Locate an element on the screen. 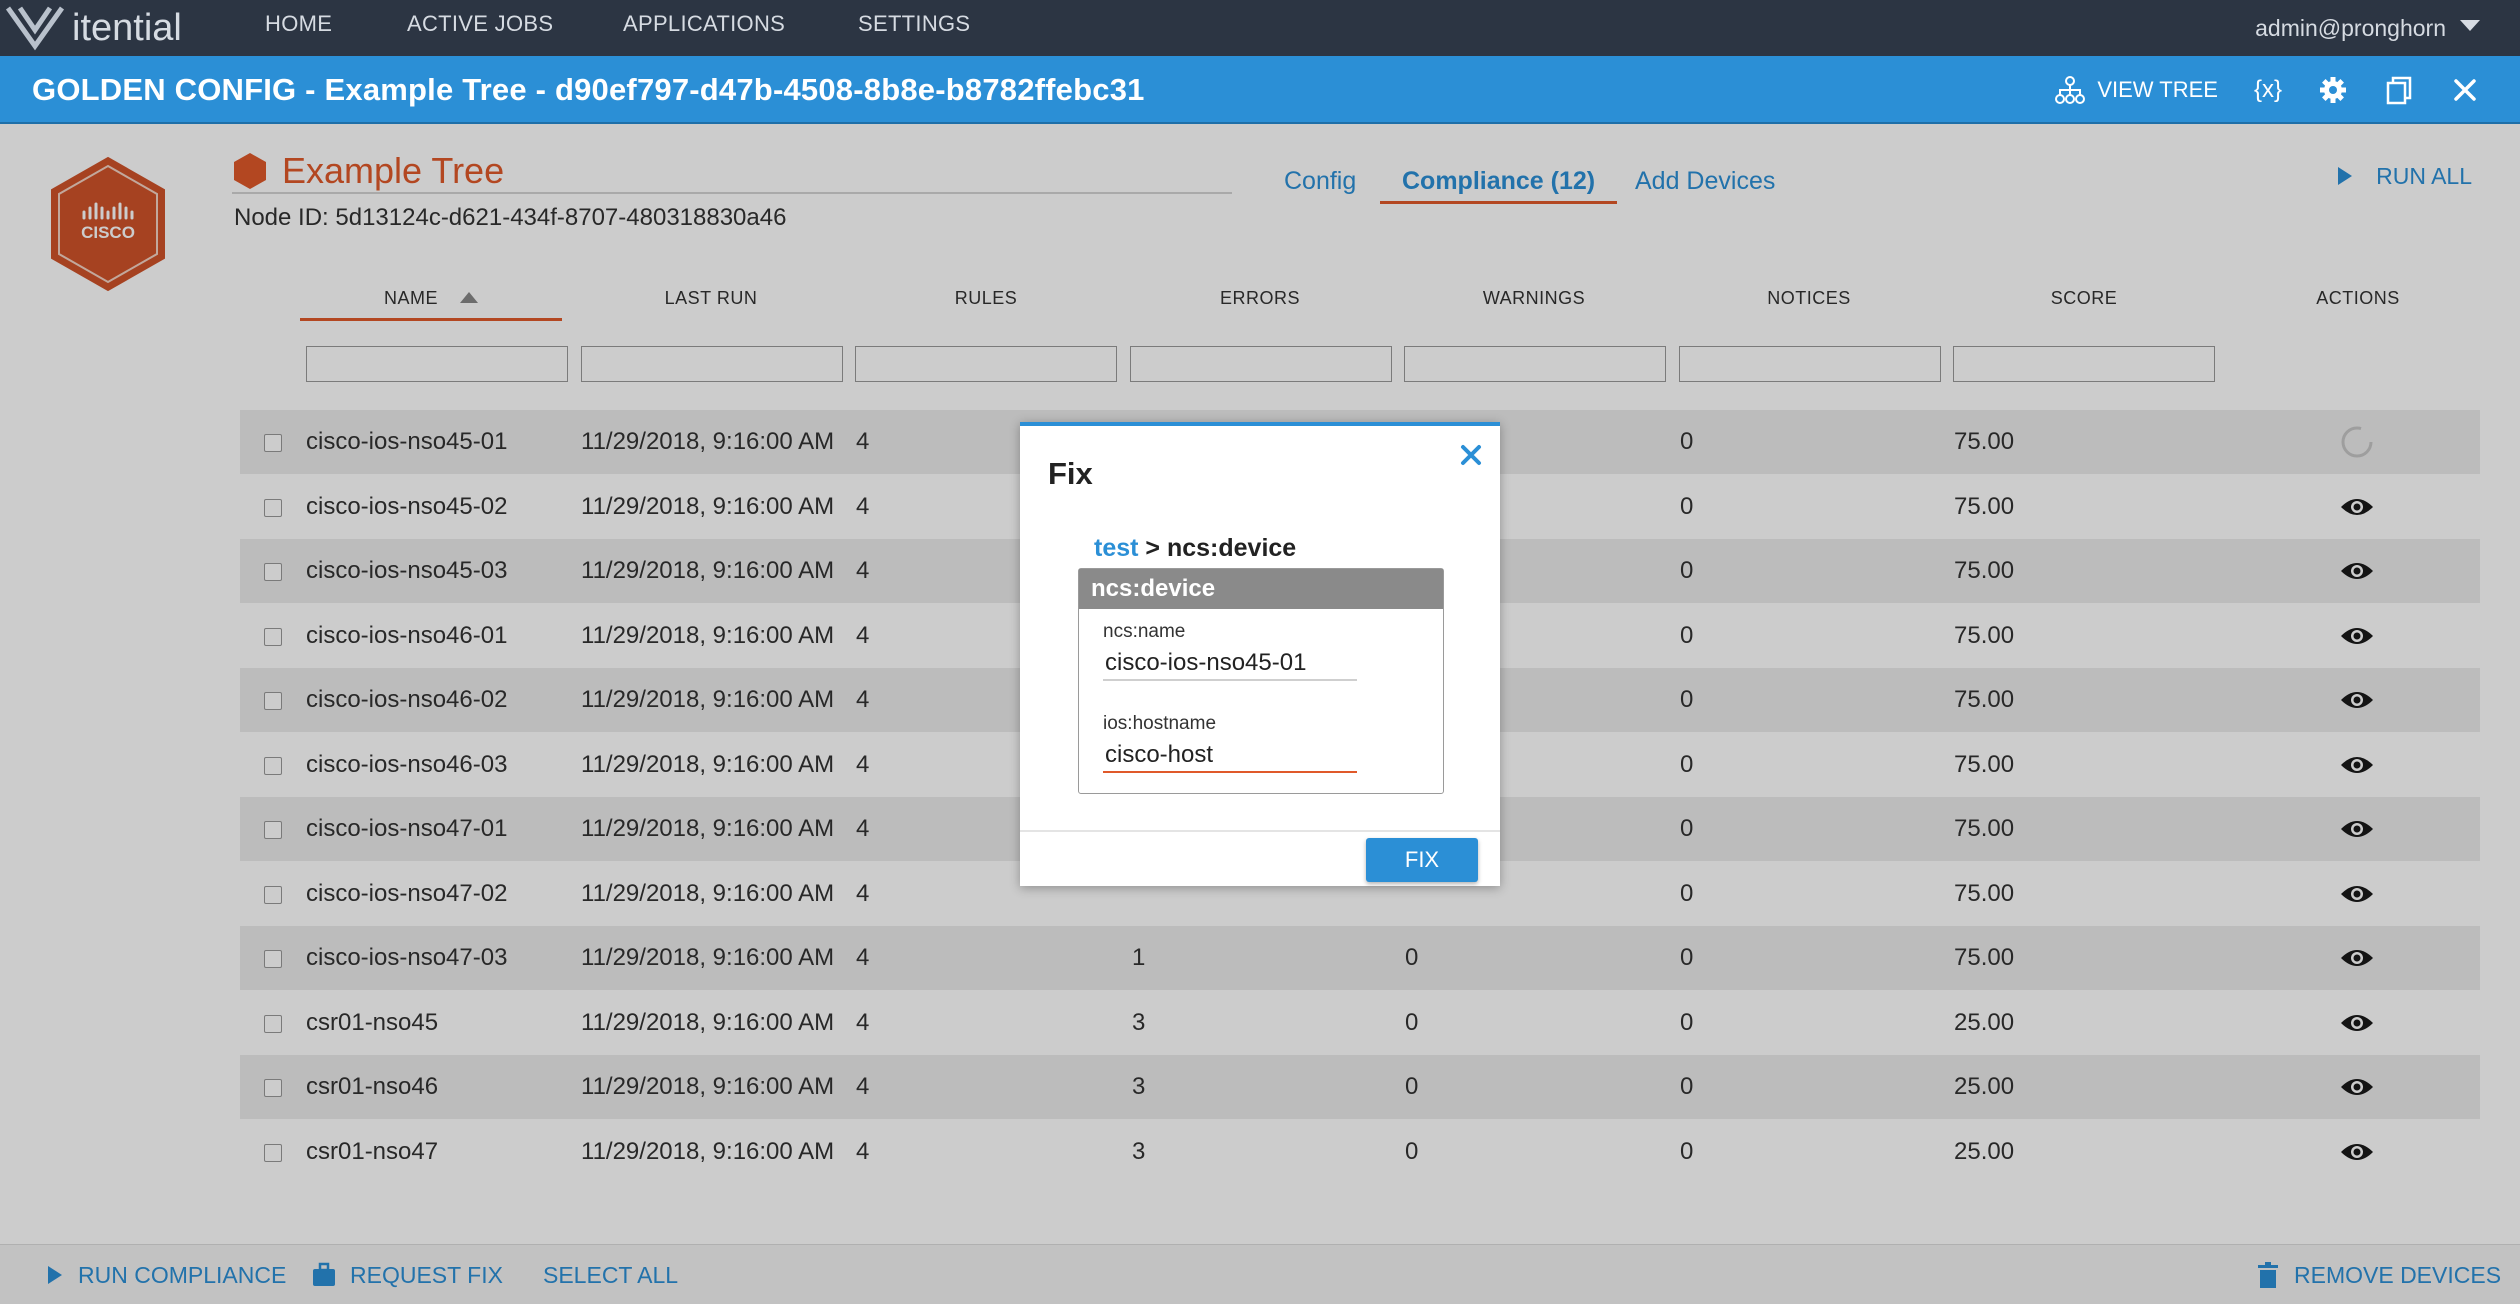 This screenshot has width=2520, height=1304. breadcrumb-current: ncs:device is located at coordinates (1231, 548).